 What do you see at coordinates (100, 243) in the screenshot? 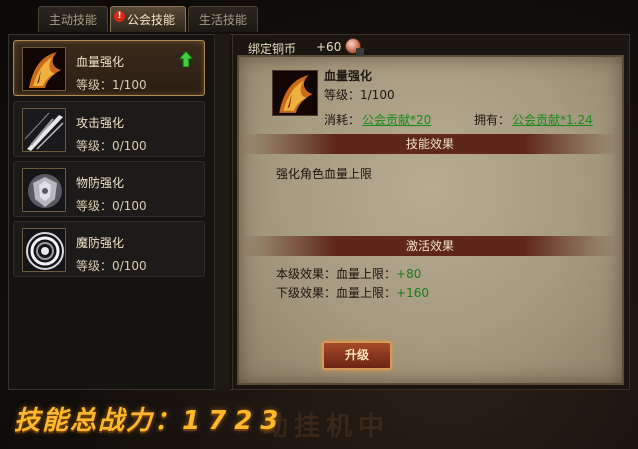
I see `skill-name: 魔防强化` at bounding box center [100, 243].